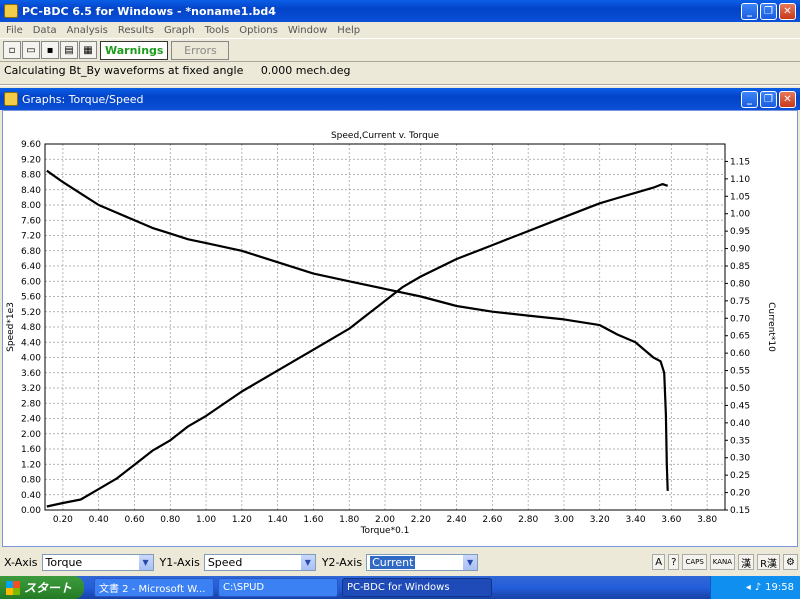  I want to click on x-tick-label: 2.80, so click(528, 520).